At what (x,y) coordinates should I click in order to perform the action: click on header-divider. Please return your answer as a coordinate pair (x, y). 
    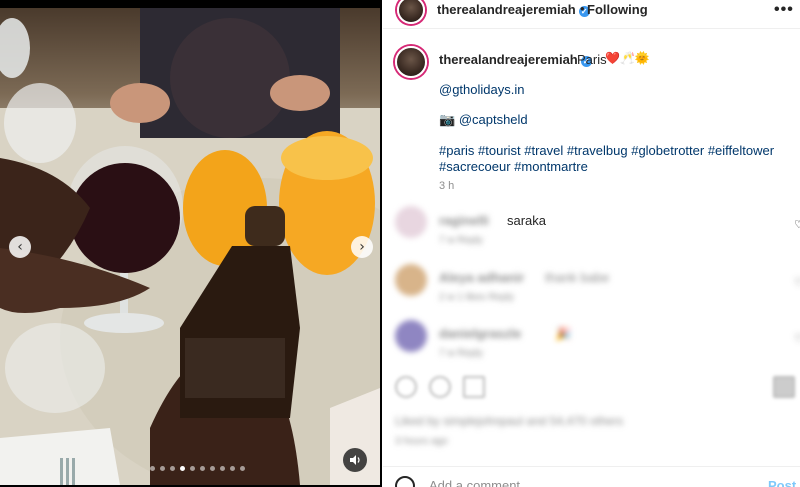
    Looking at the image, I should click on (591, 28).